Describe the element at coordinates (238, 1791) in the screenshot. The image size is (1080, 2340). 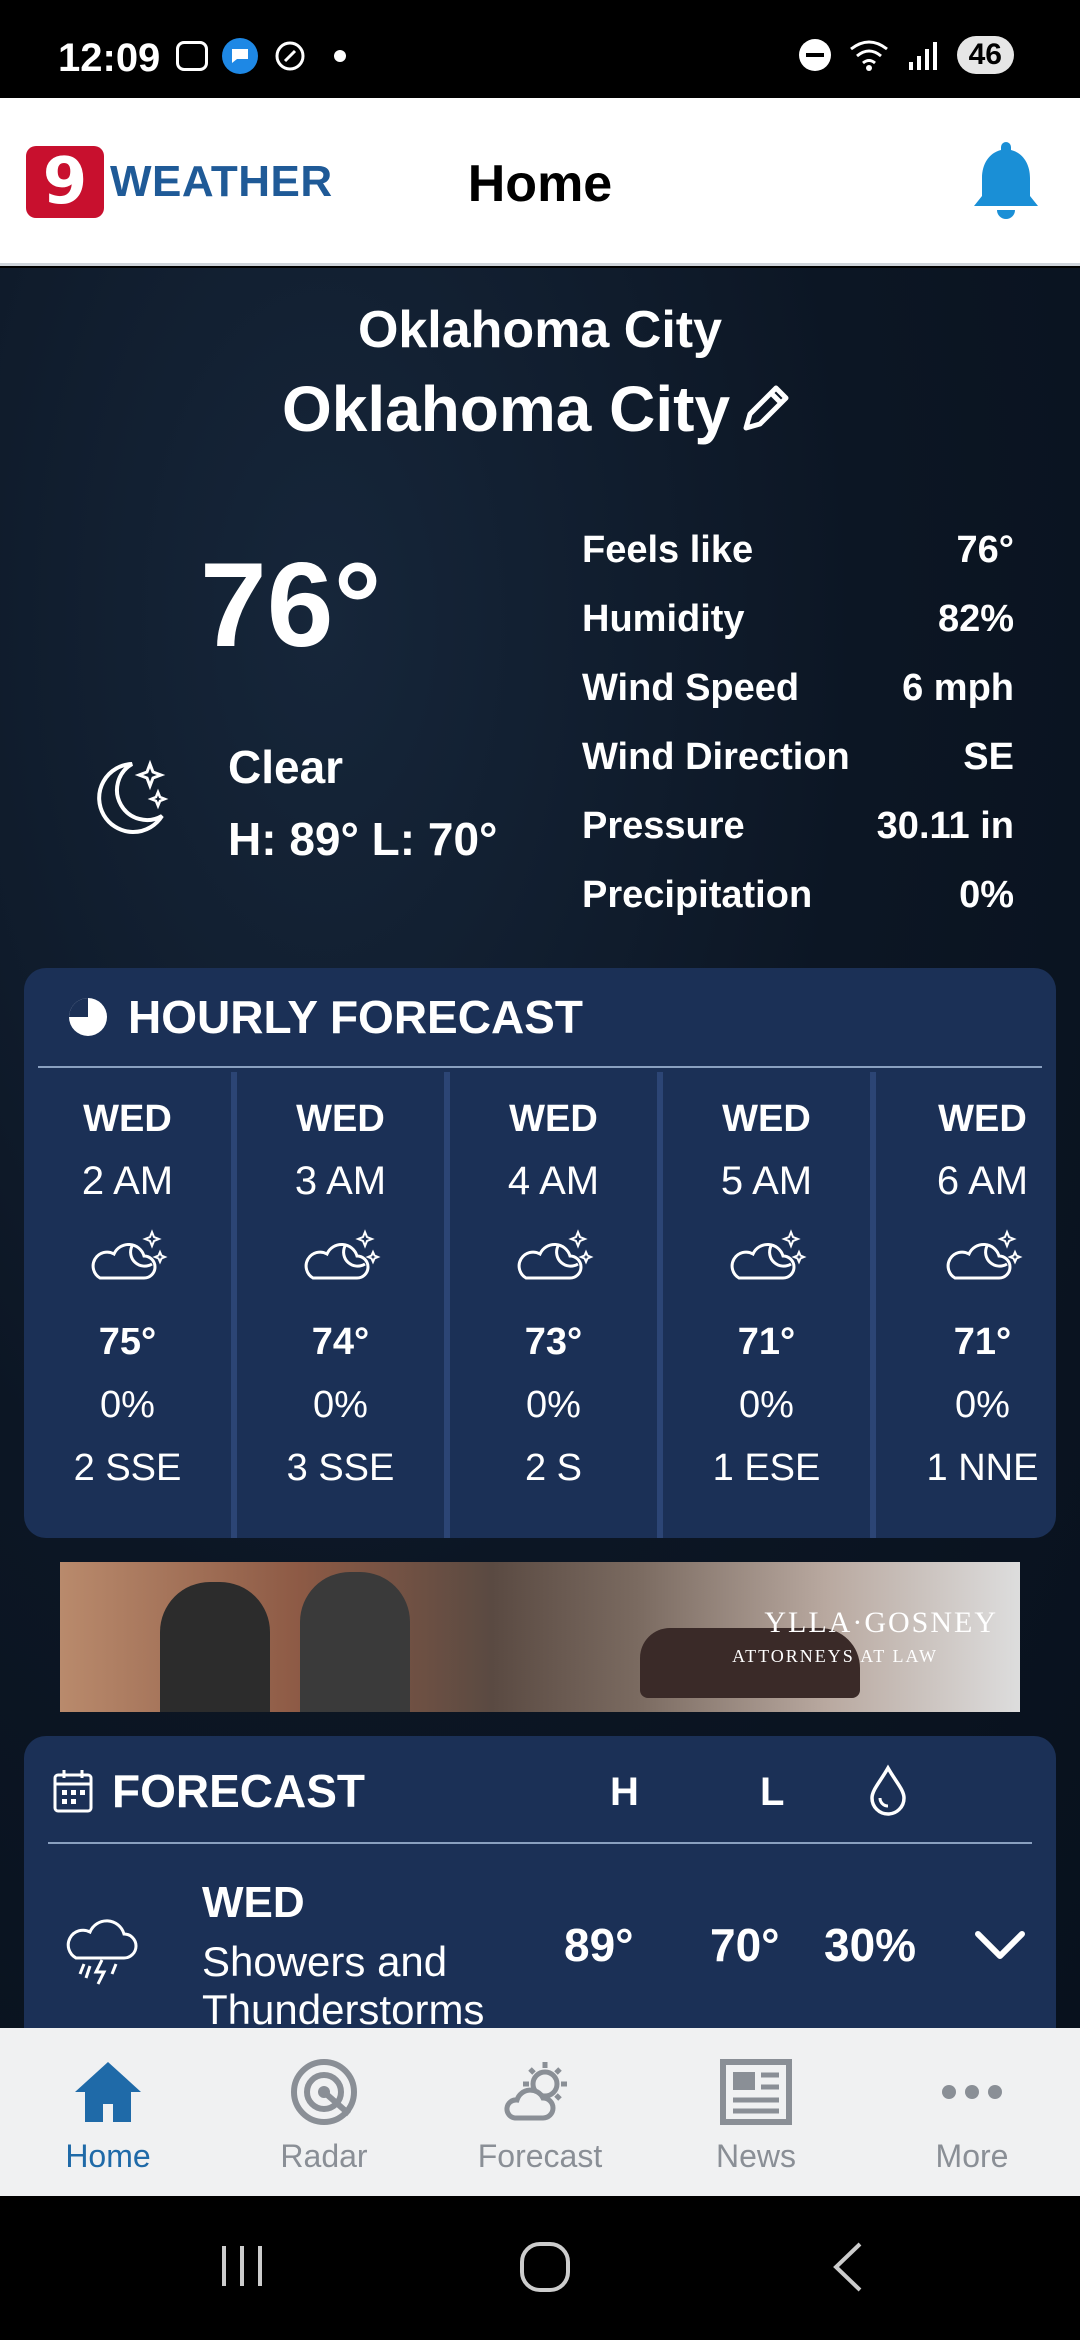
I see `forecast-title: FORECAST` at that location.